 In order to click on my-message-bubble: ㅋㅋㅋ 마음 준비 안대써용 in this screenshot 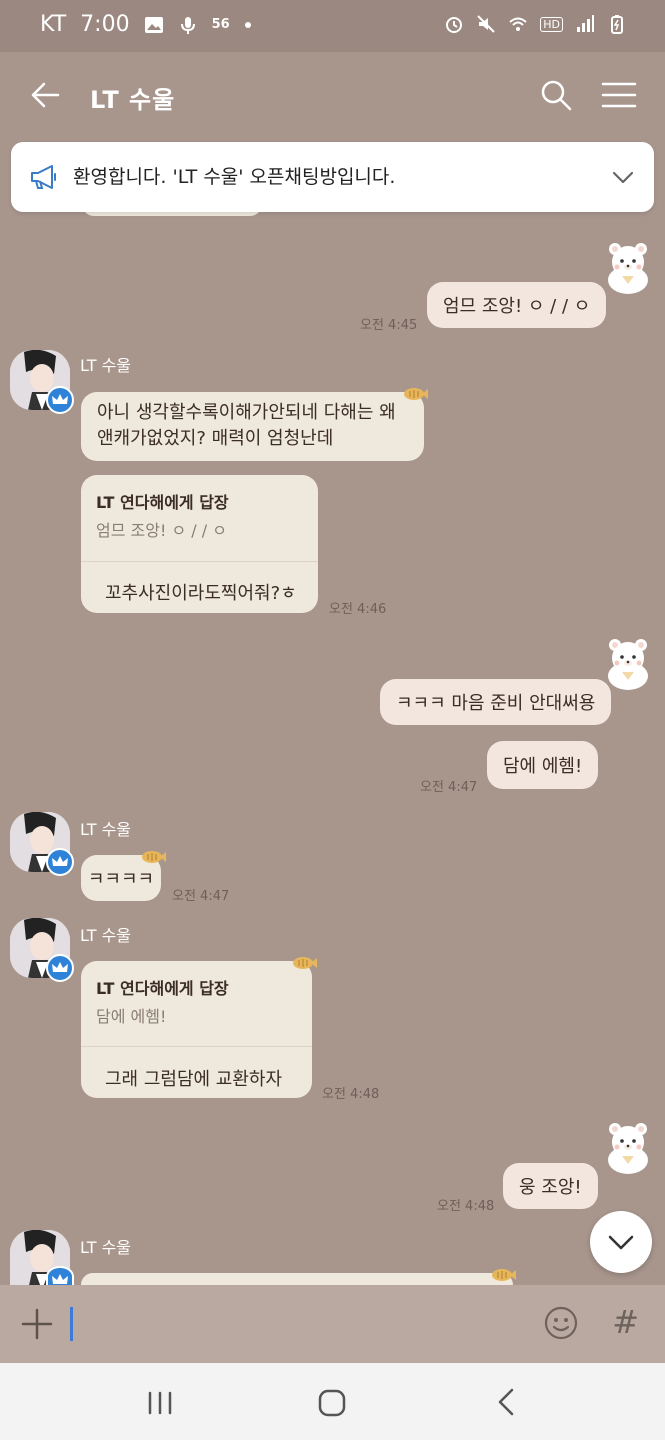, I will do `click(496, 702)`.